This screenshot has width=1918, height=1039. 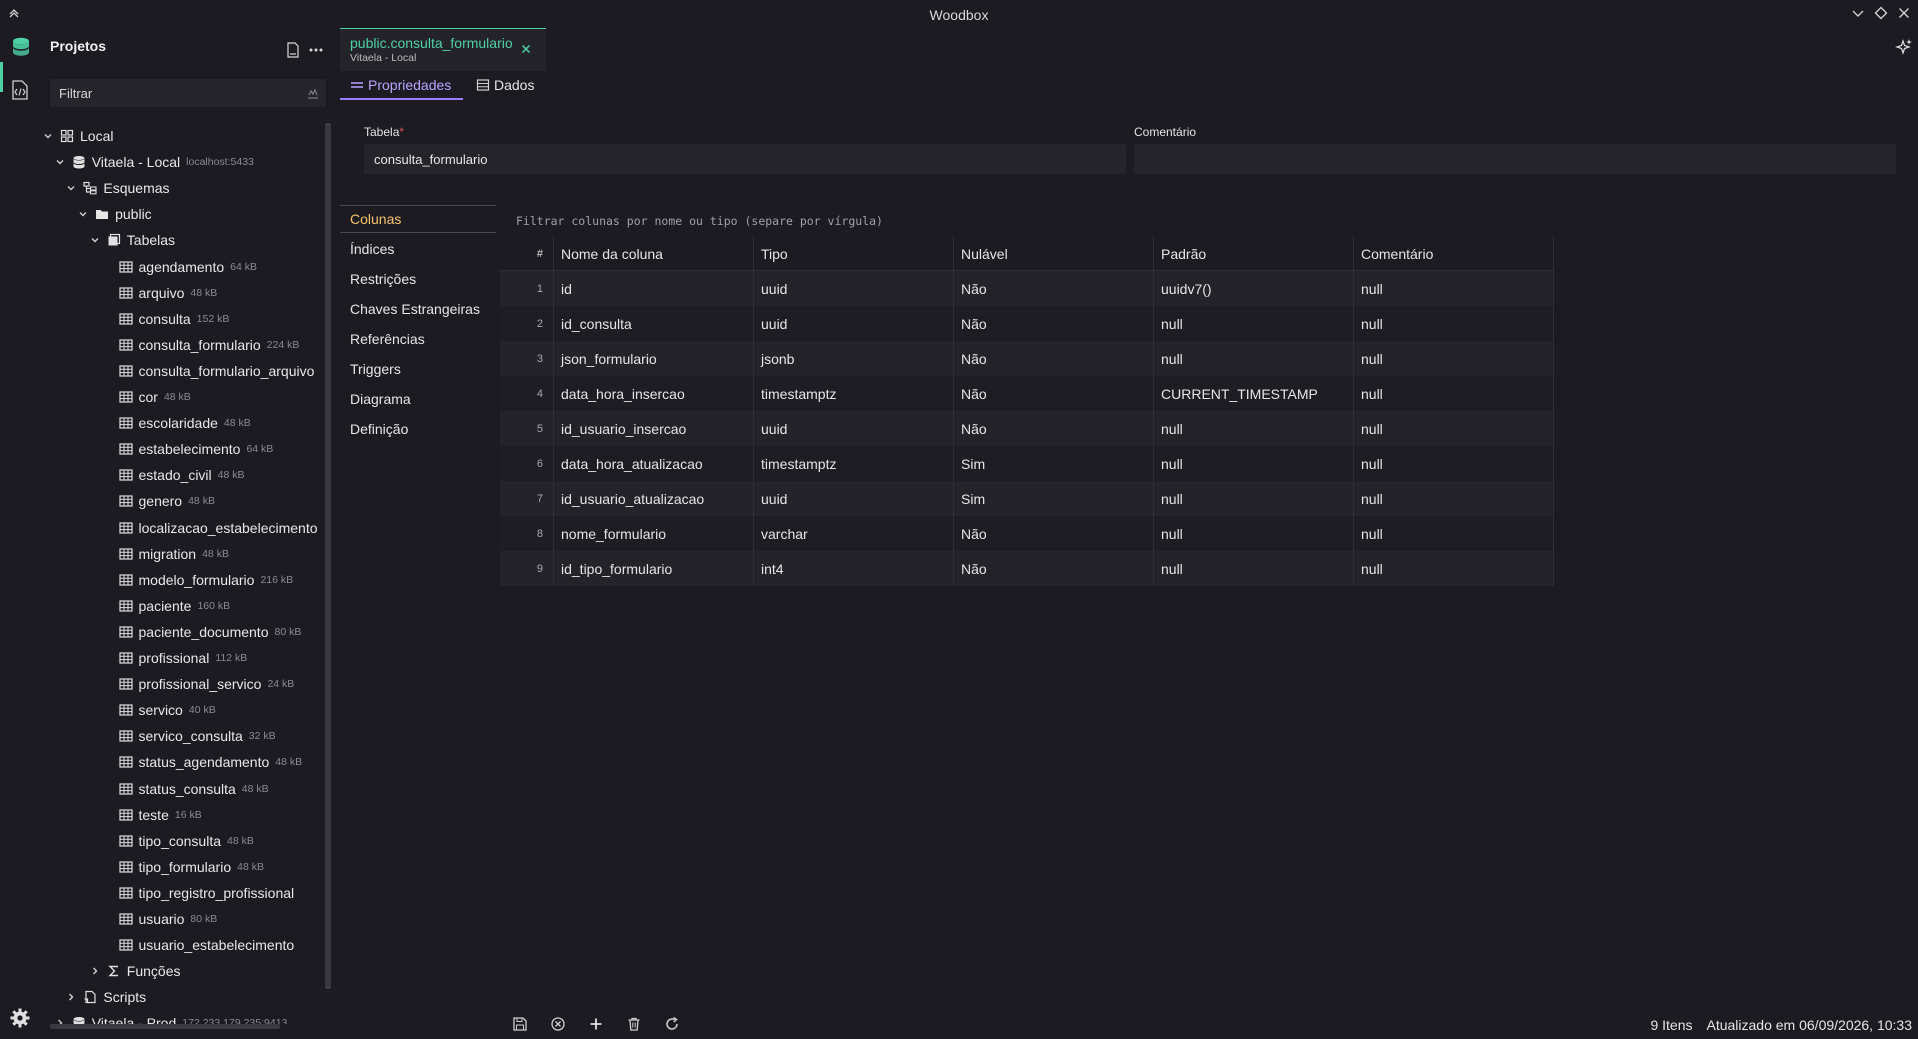 I want to click on nav-item-3: Chaves Estrangeiras, so click(x=418, y=309).